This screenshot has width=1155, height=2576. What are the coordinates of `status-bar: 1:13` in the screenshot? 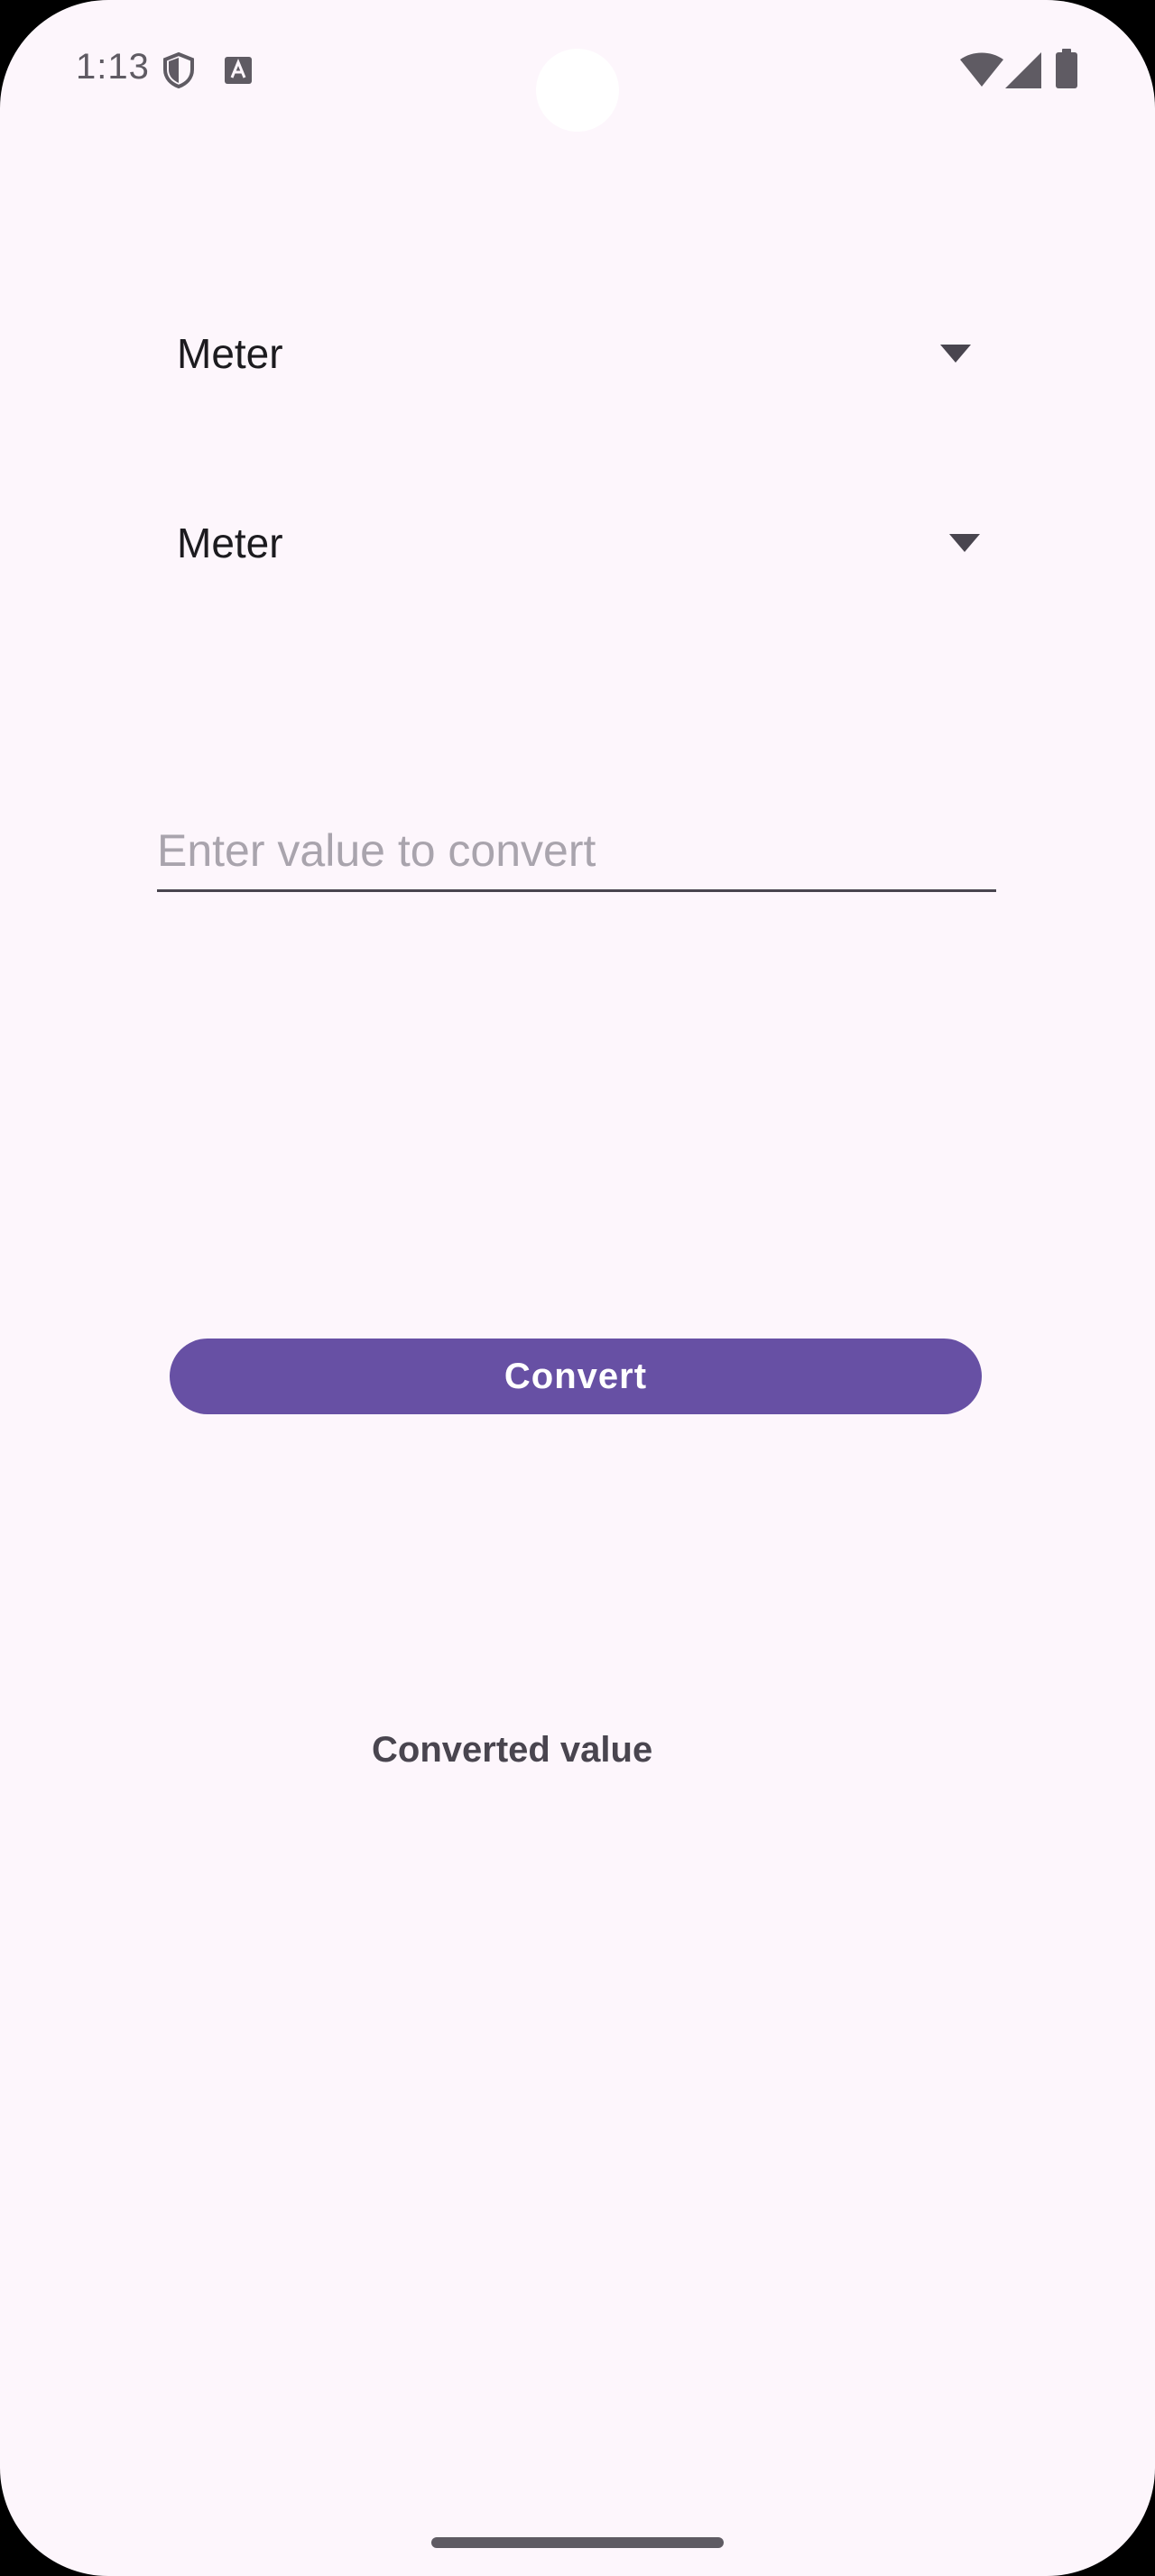 It's located at (577, 72).